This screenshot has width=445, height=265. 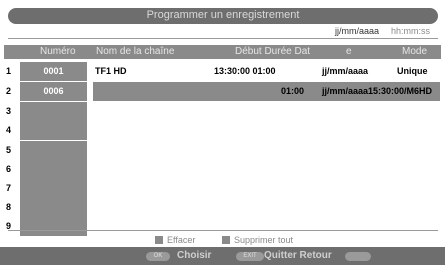 I want to click on effacer-legend: Effacer, so click(x=175, y=240).